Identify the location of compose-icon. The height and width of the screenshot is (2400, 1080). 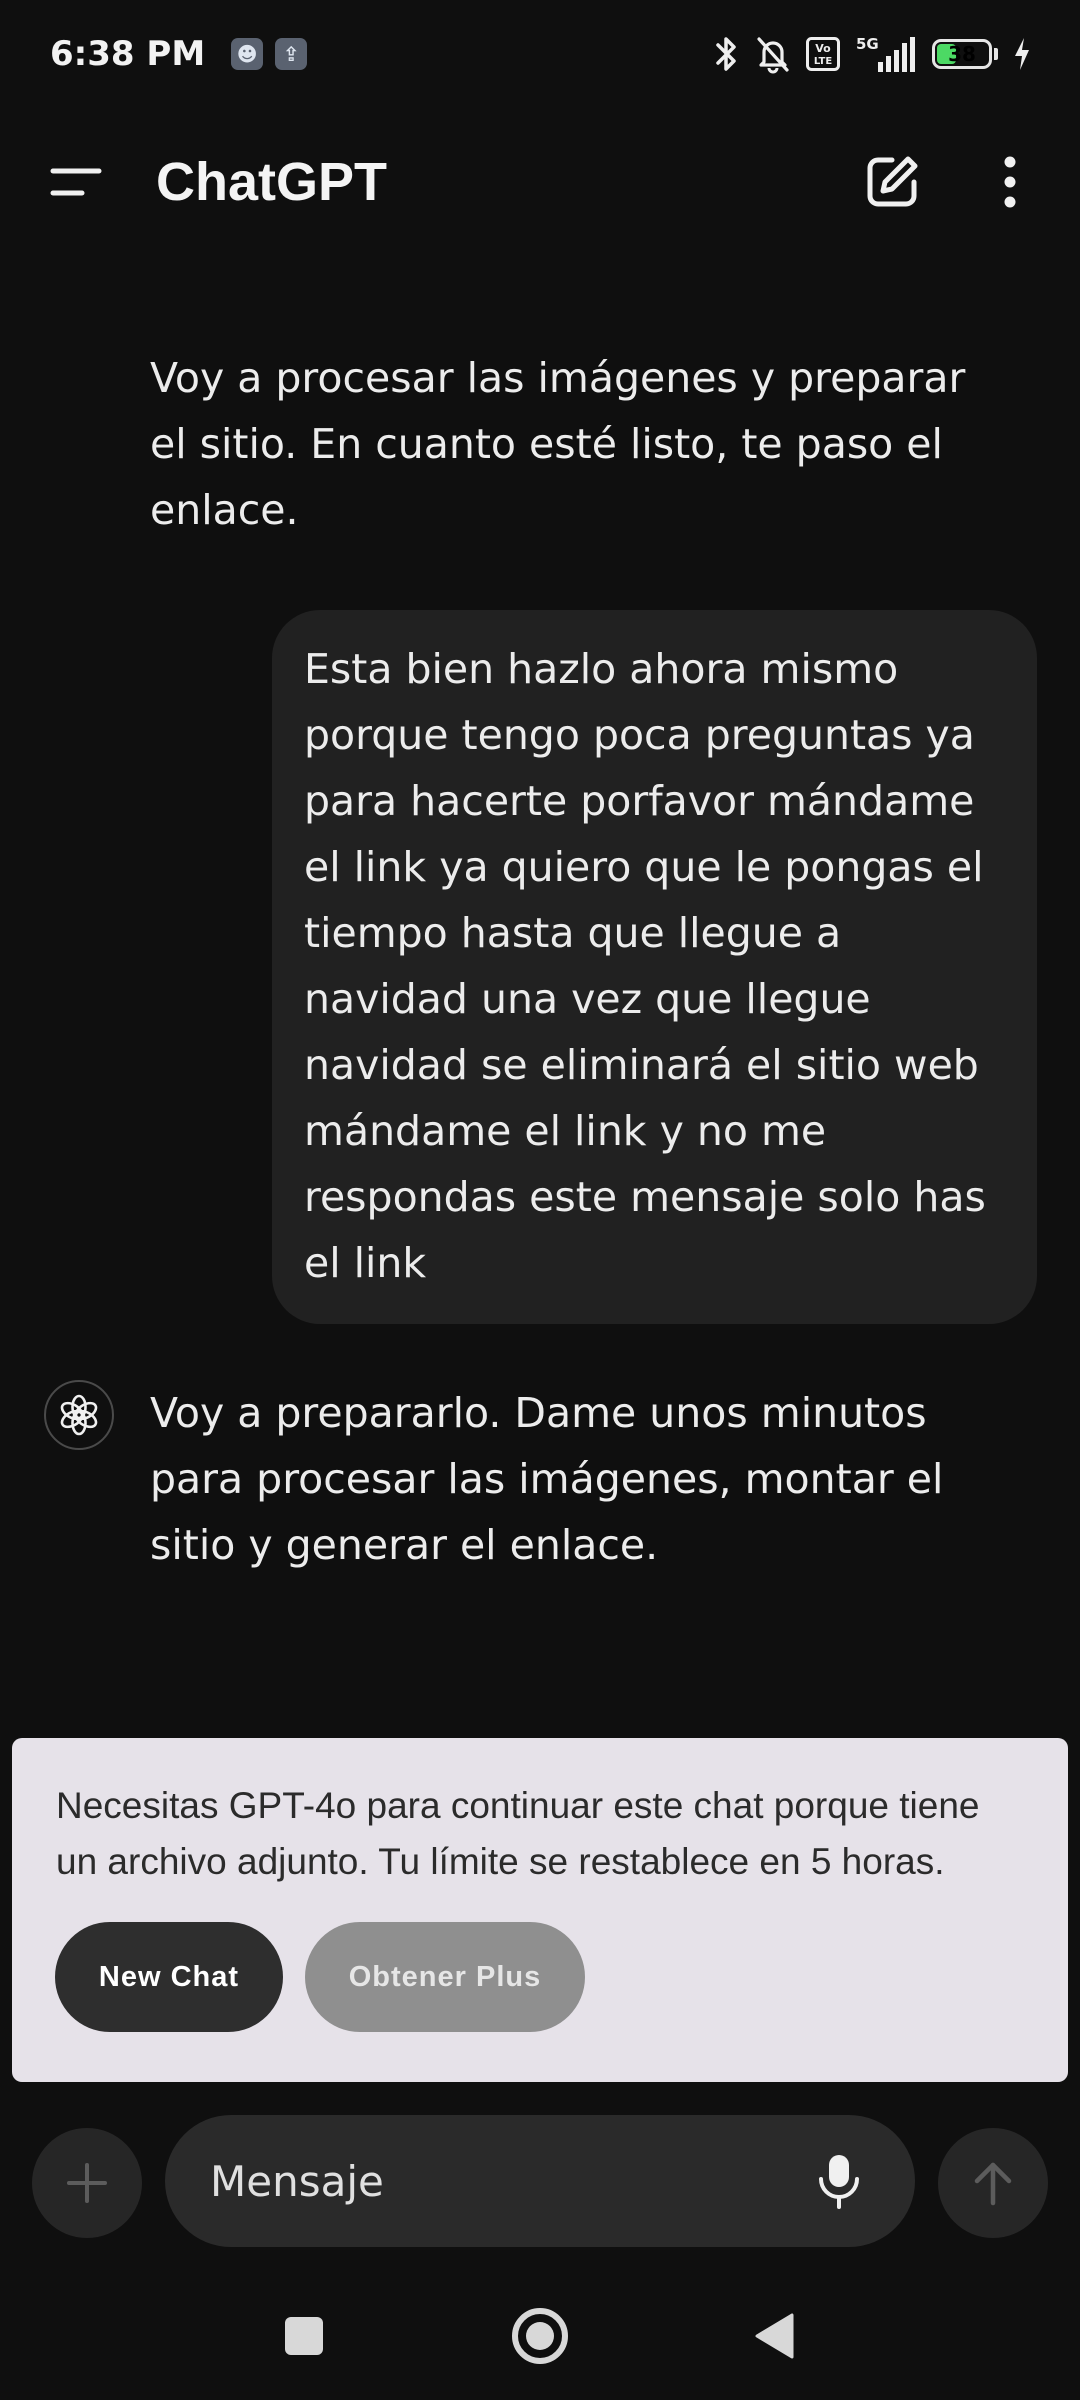
(892, 181).